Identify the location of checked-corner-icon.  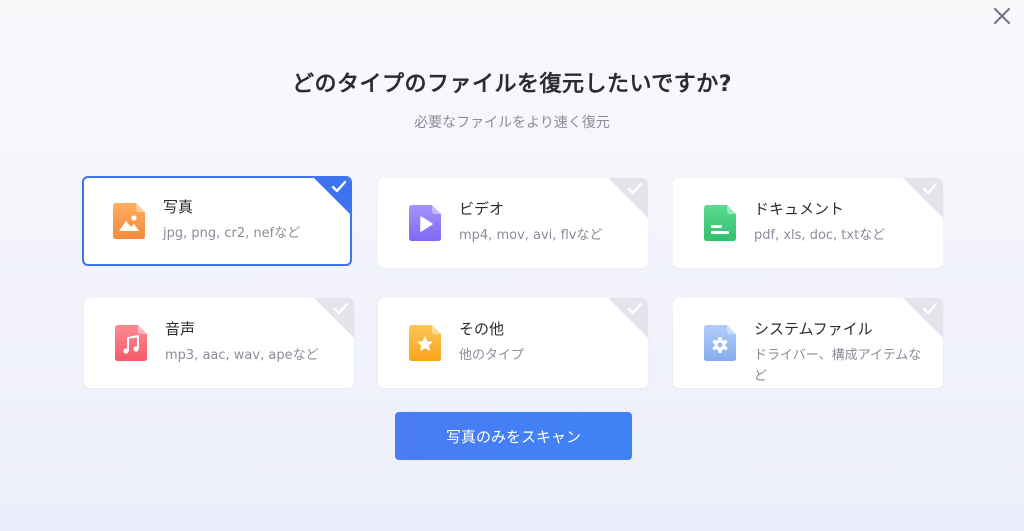
(332, 196).